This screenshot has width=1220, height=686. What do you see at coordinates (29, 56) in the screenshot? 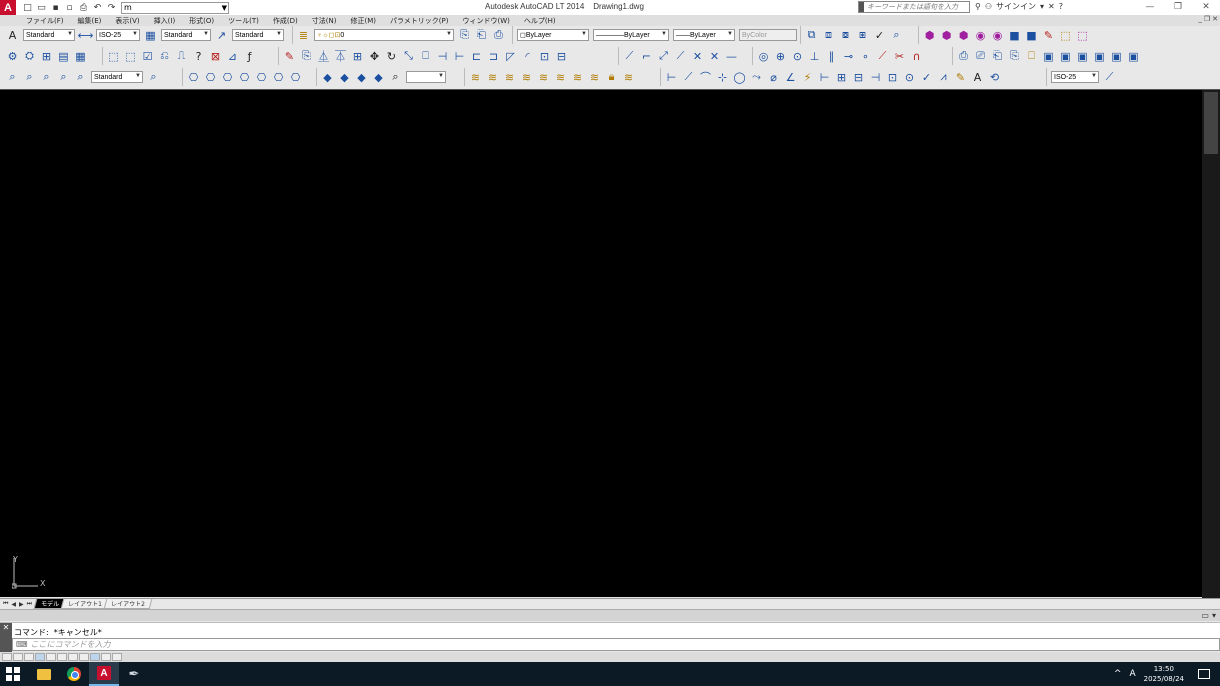
I see `block-icon: ⛭` at bounding box center [29, 56].